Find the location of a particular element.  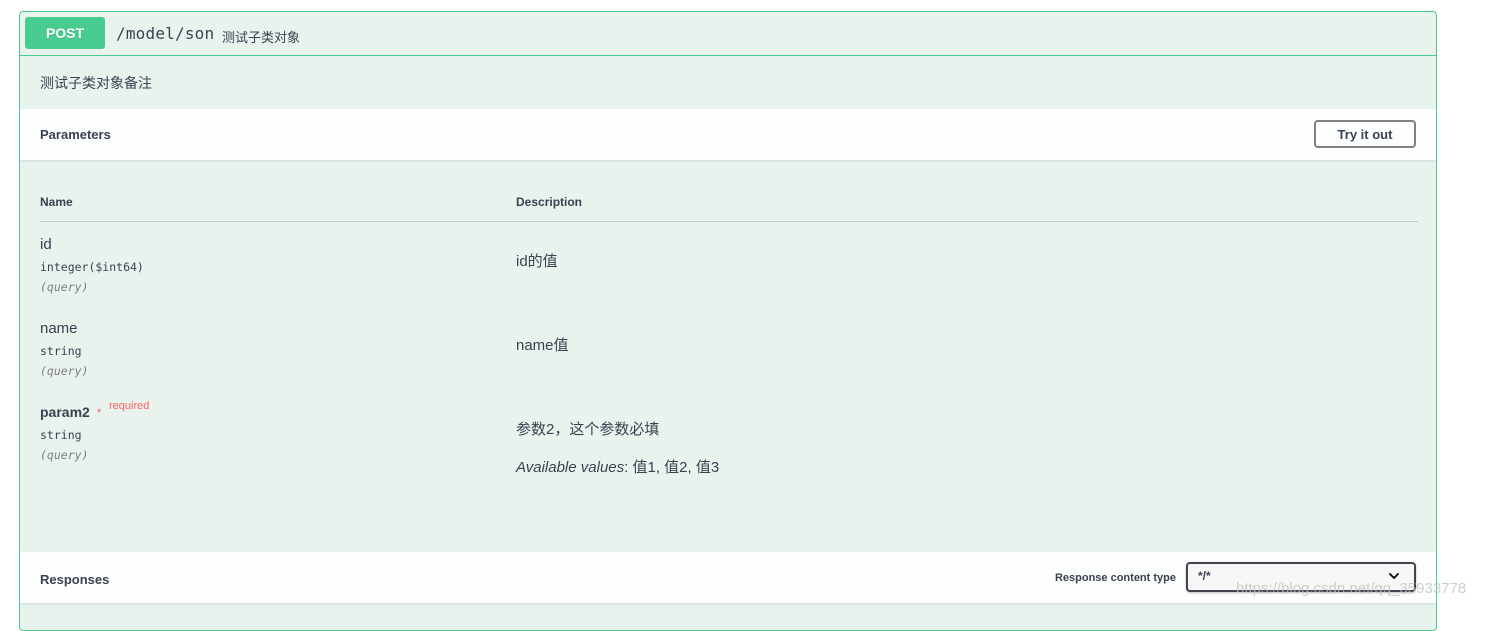

operation-summary: POST /model/son 测试子类对象 is located at coordinates (728, 34).